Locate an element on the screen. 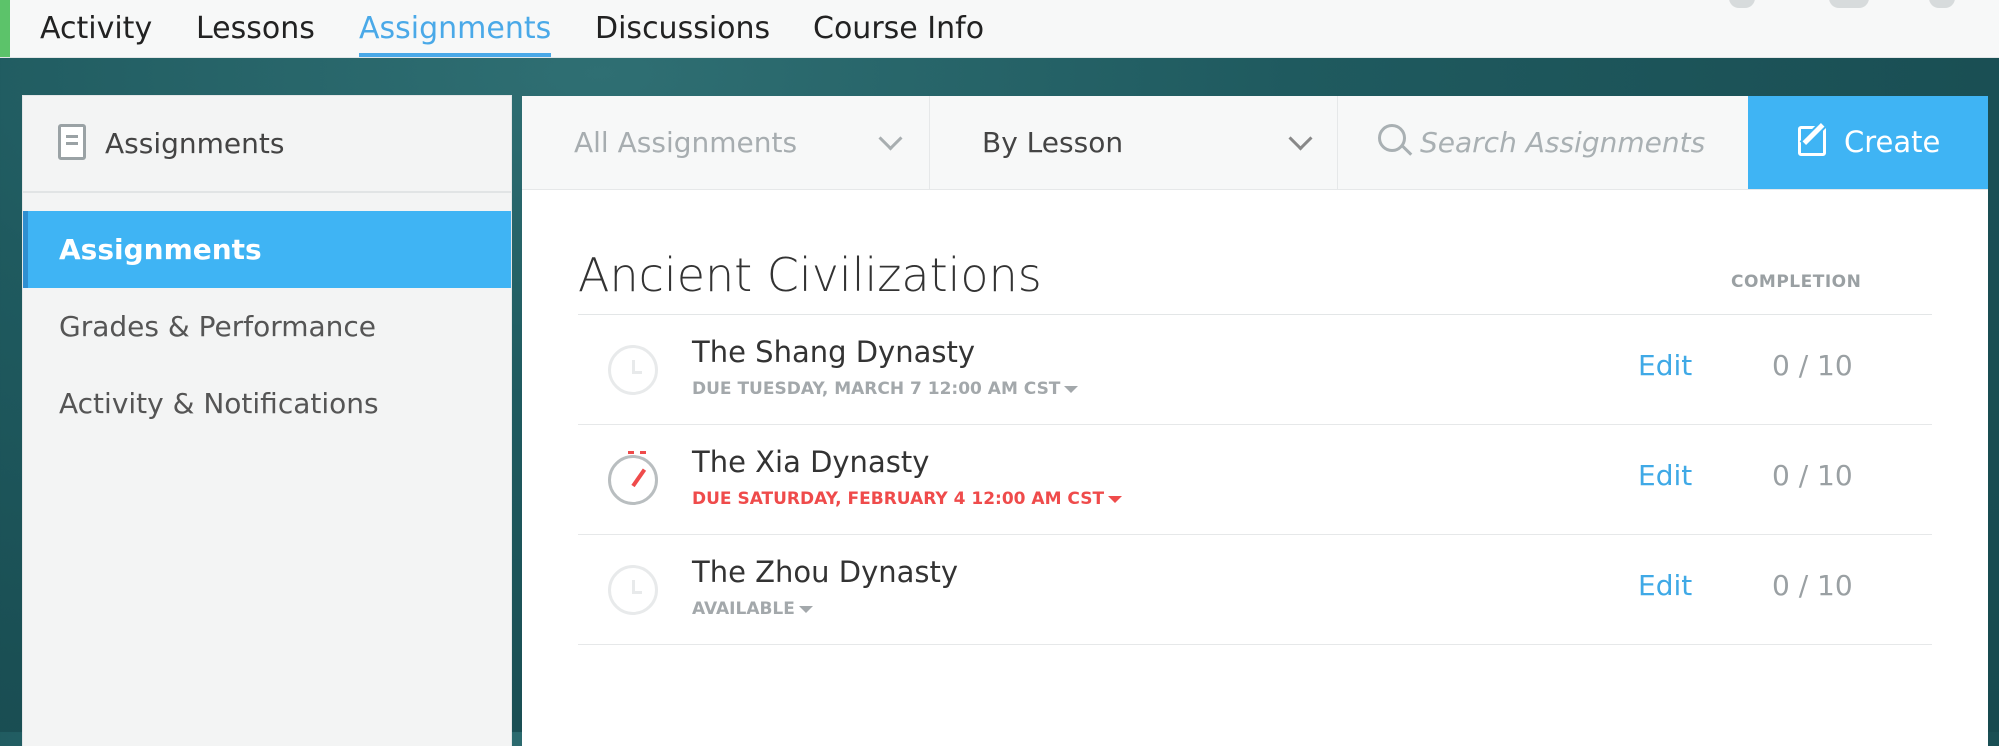 This screenshot has height=746, width=1999. top-right-icons is located at coordinates (1839, 5).